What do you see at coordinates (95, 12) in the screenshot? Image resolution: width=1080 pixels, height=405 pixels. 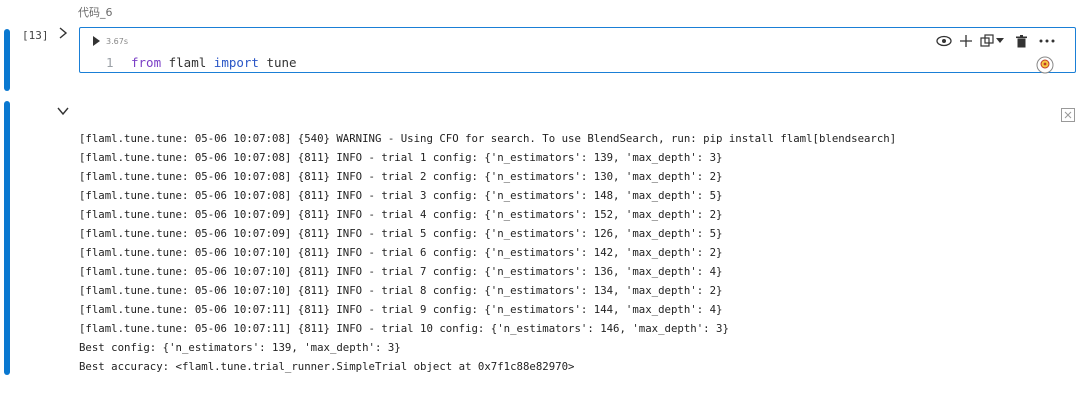 I see `cell-title: 代码_6` at bounding box center [95, 12].